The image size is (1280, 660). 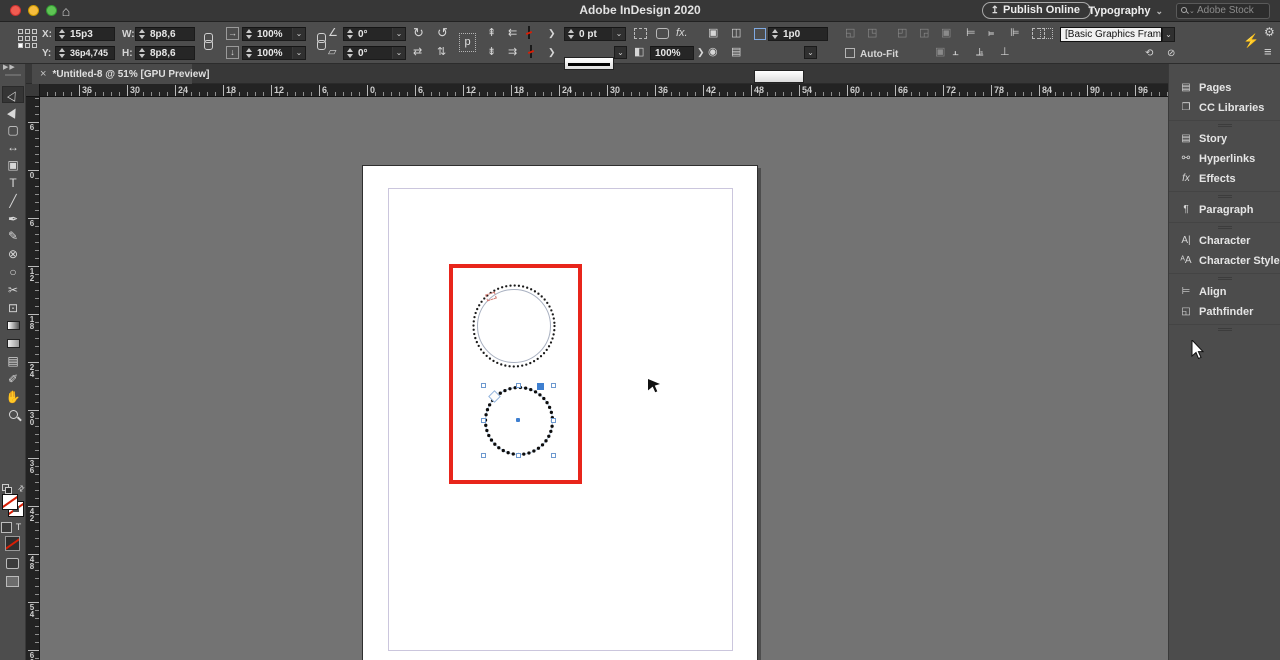 What do you see at coordinates (1005, 52) in the screenshot?
I see `align-bottom-edges-button: ⊥` at bounding box center [1005, 52].